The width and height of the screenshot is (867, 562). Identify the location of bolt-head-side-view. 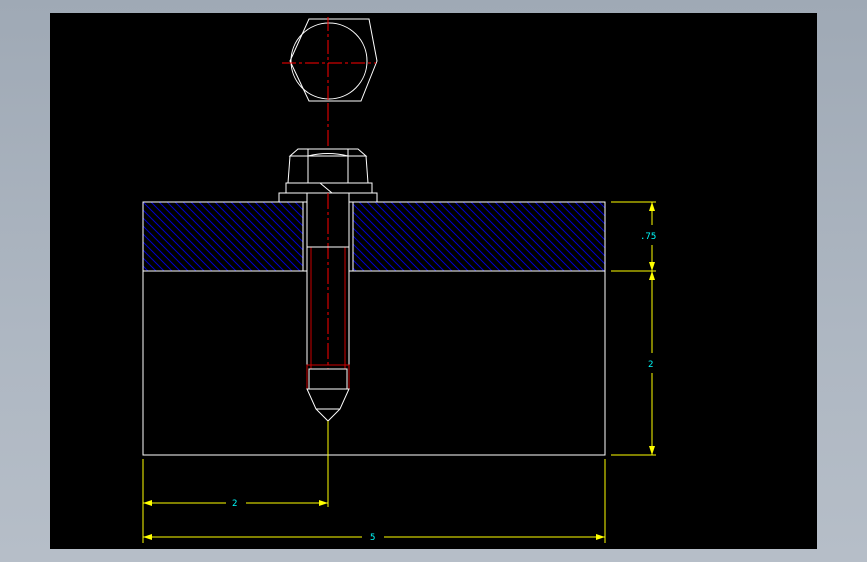
(329, 171).